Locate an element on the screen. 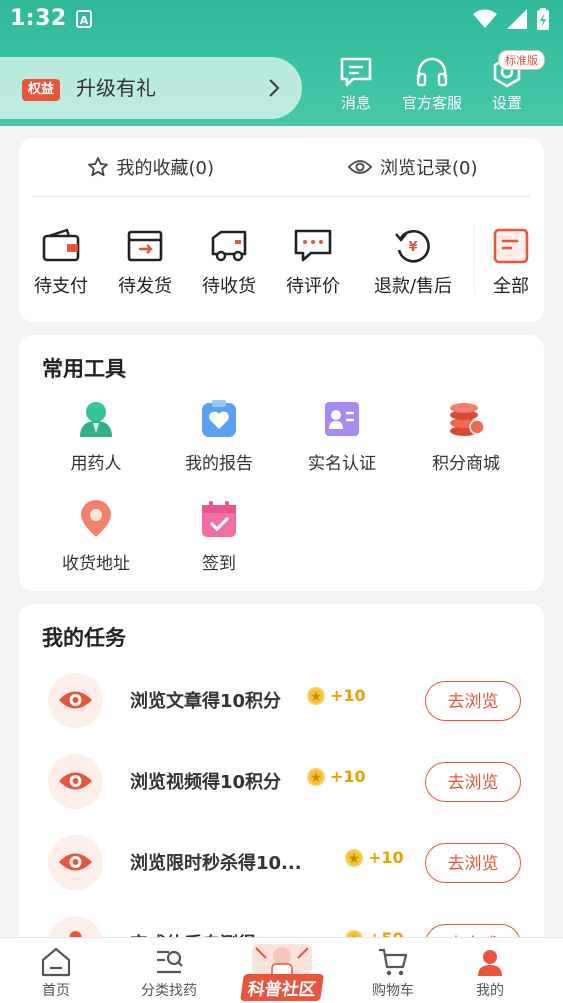  nav-cart: 购物车 is located at coordinates (393, 973).